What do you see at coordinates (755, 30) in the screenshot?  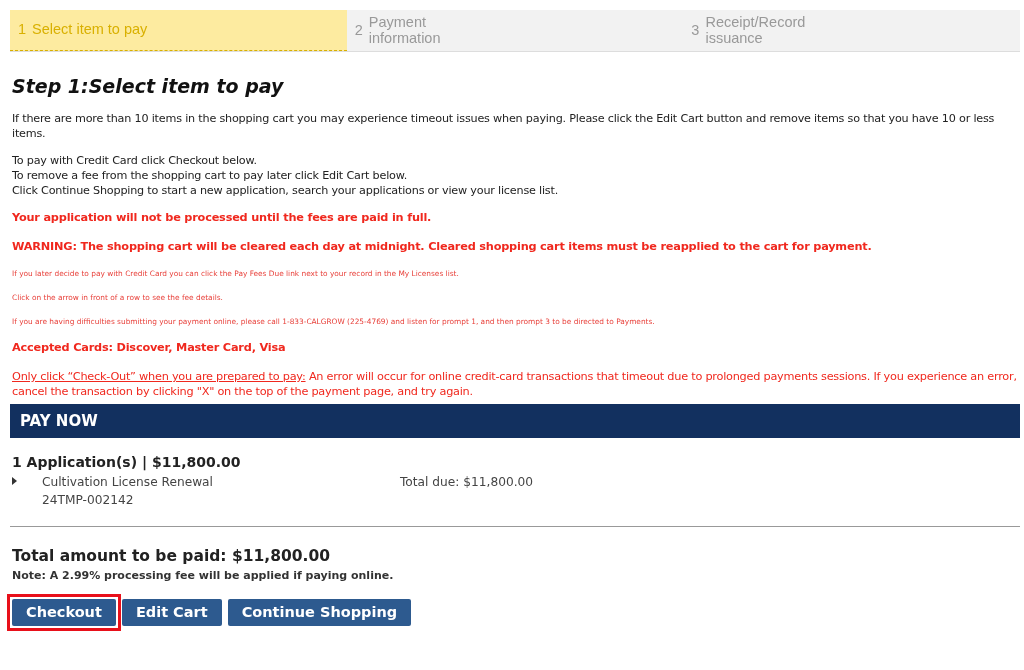 I see `step-label: Receipt/Record issuance` at bounding box center [755, 30].